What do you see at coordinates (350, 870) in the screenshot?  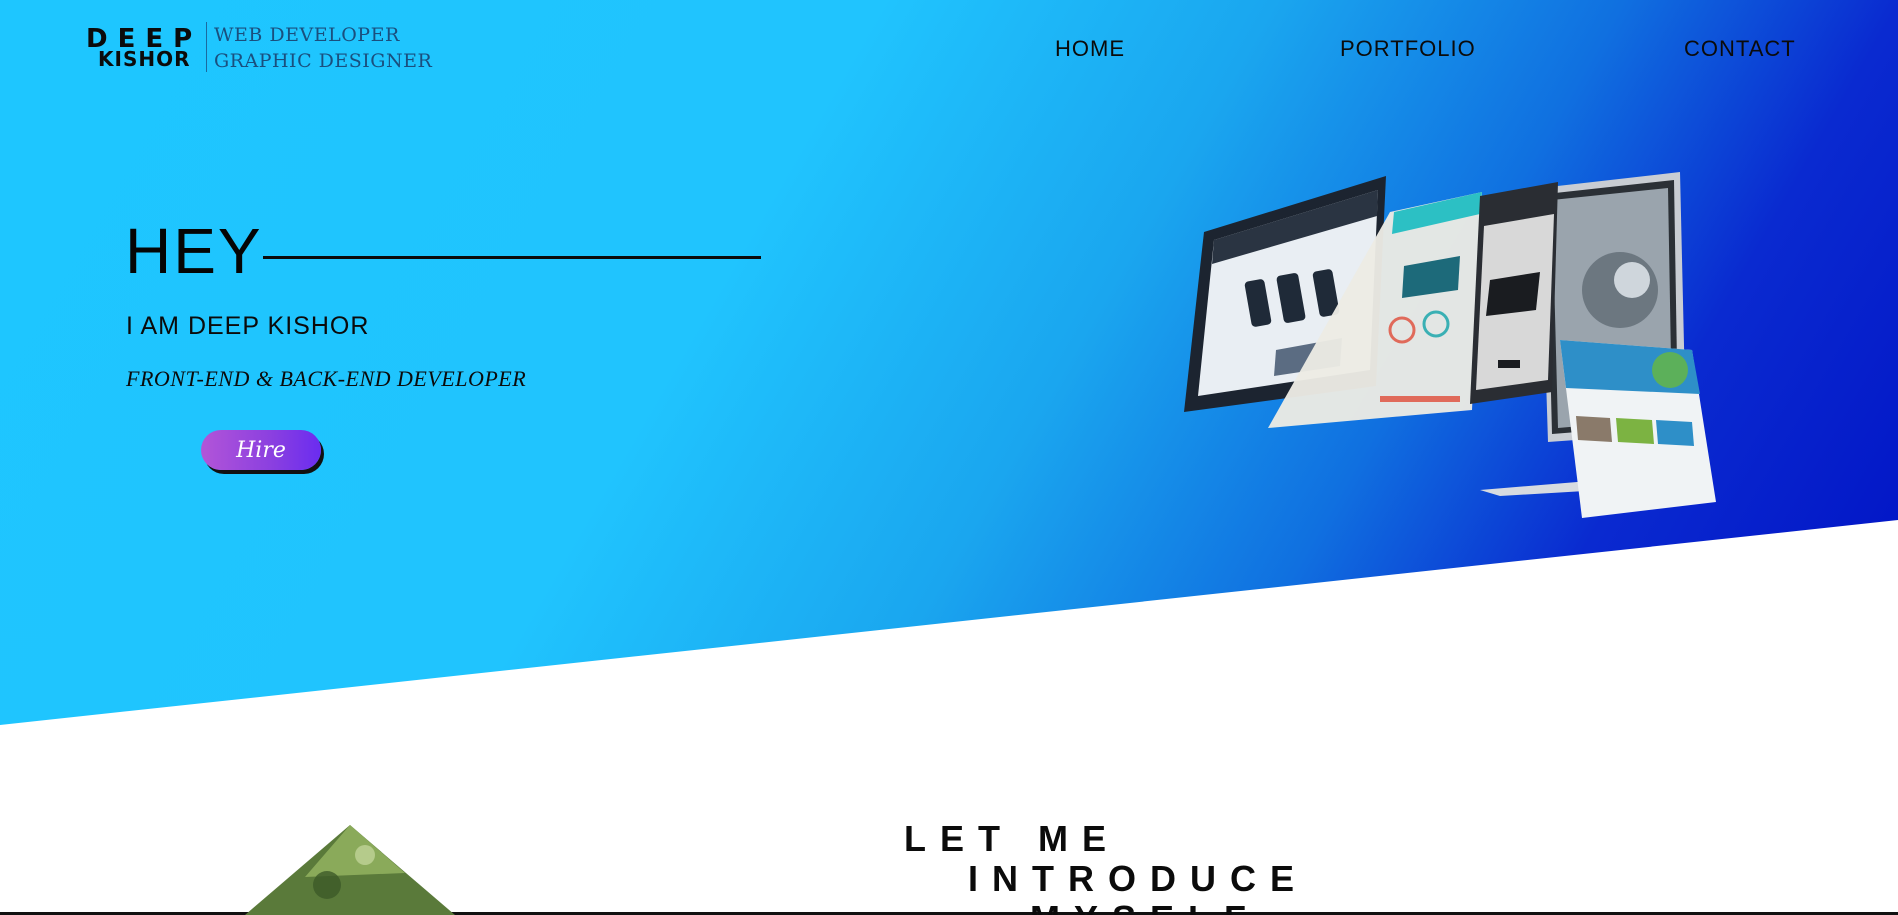 I see `profile-photo-diamond-icon` at bounding box center [350, 870].